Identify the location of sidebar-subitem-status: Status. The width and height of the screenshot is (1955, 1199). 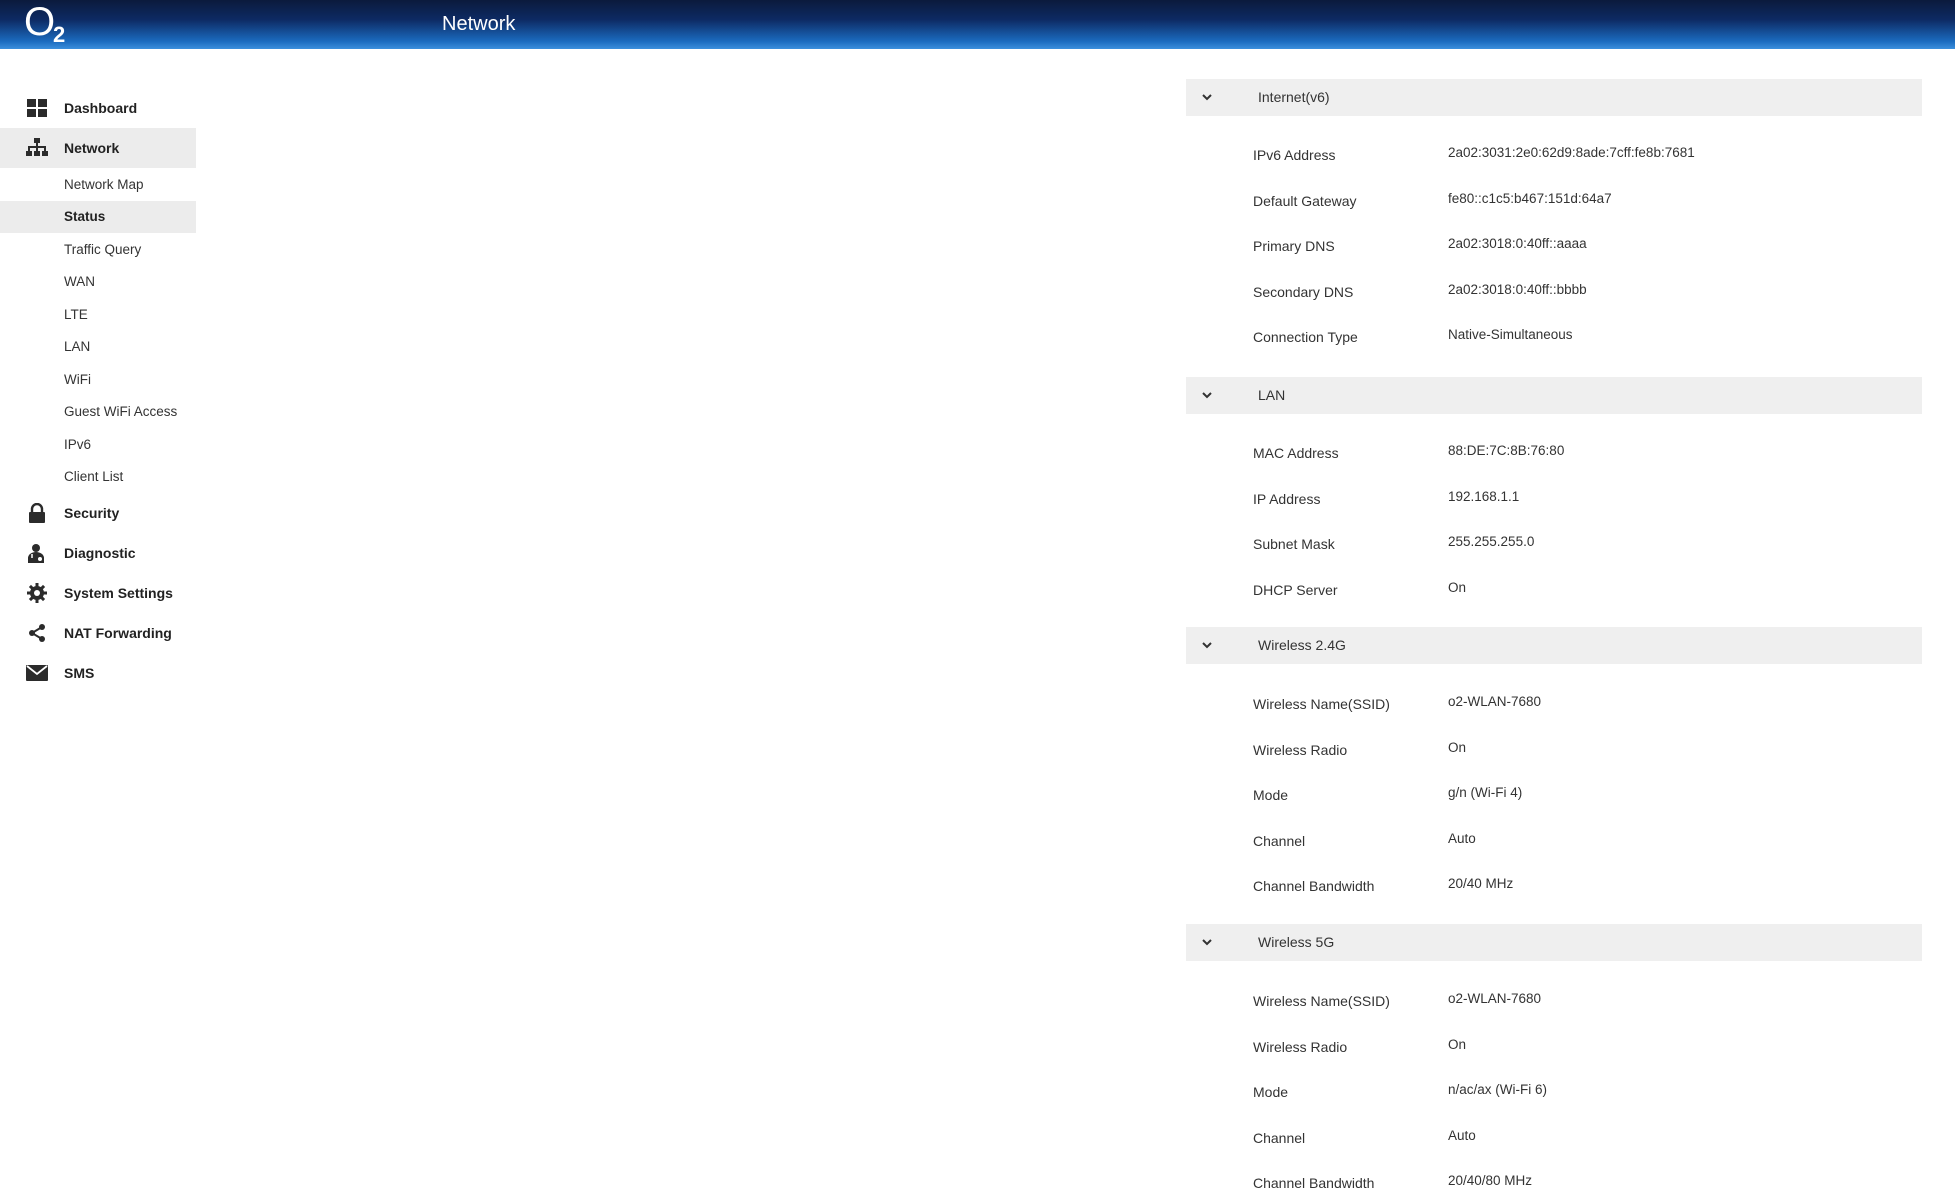
(98, 216).